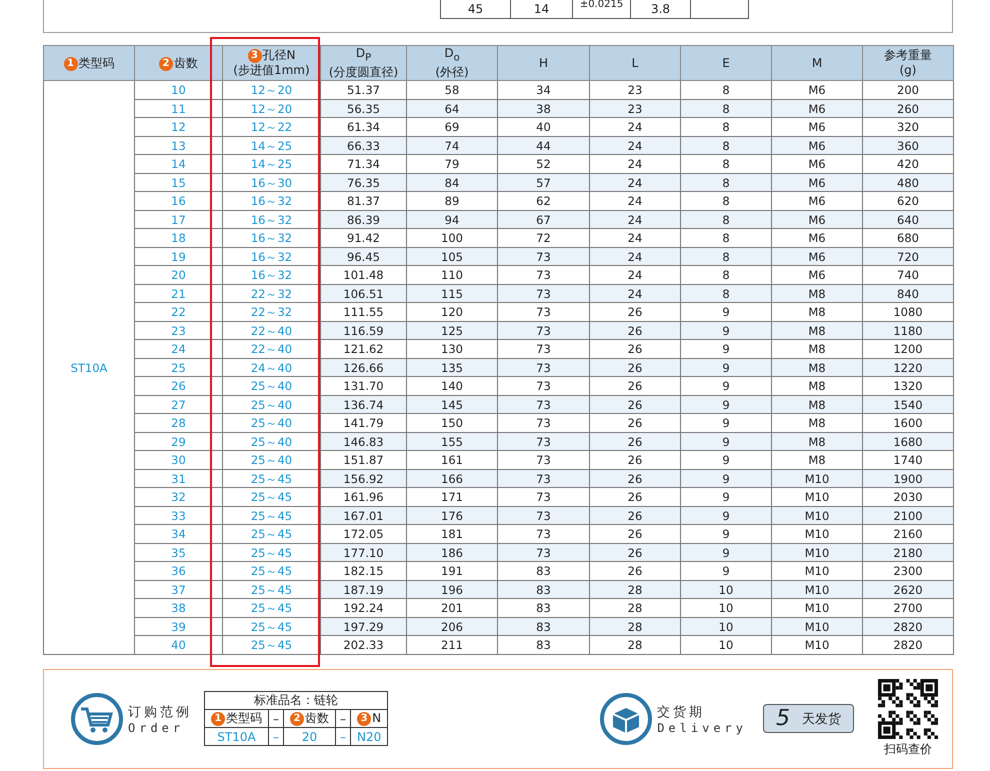  Describe the element at coordinates (363, 275) in the screenshot. I see `table-cell: 101.48` at that location.